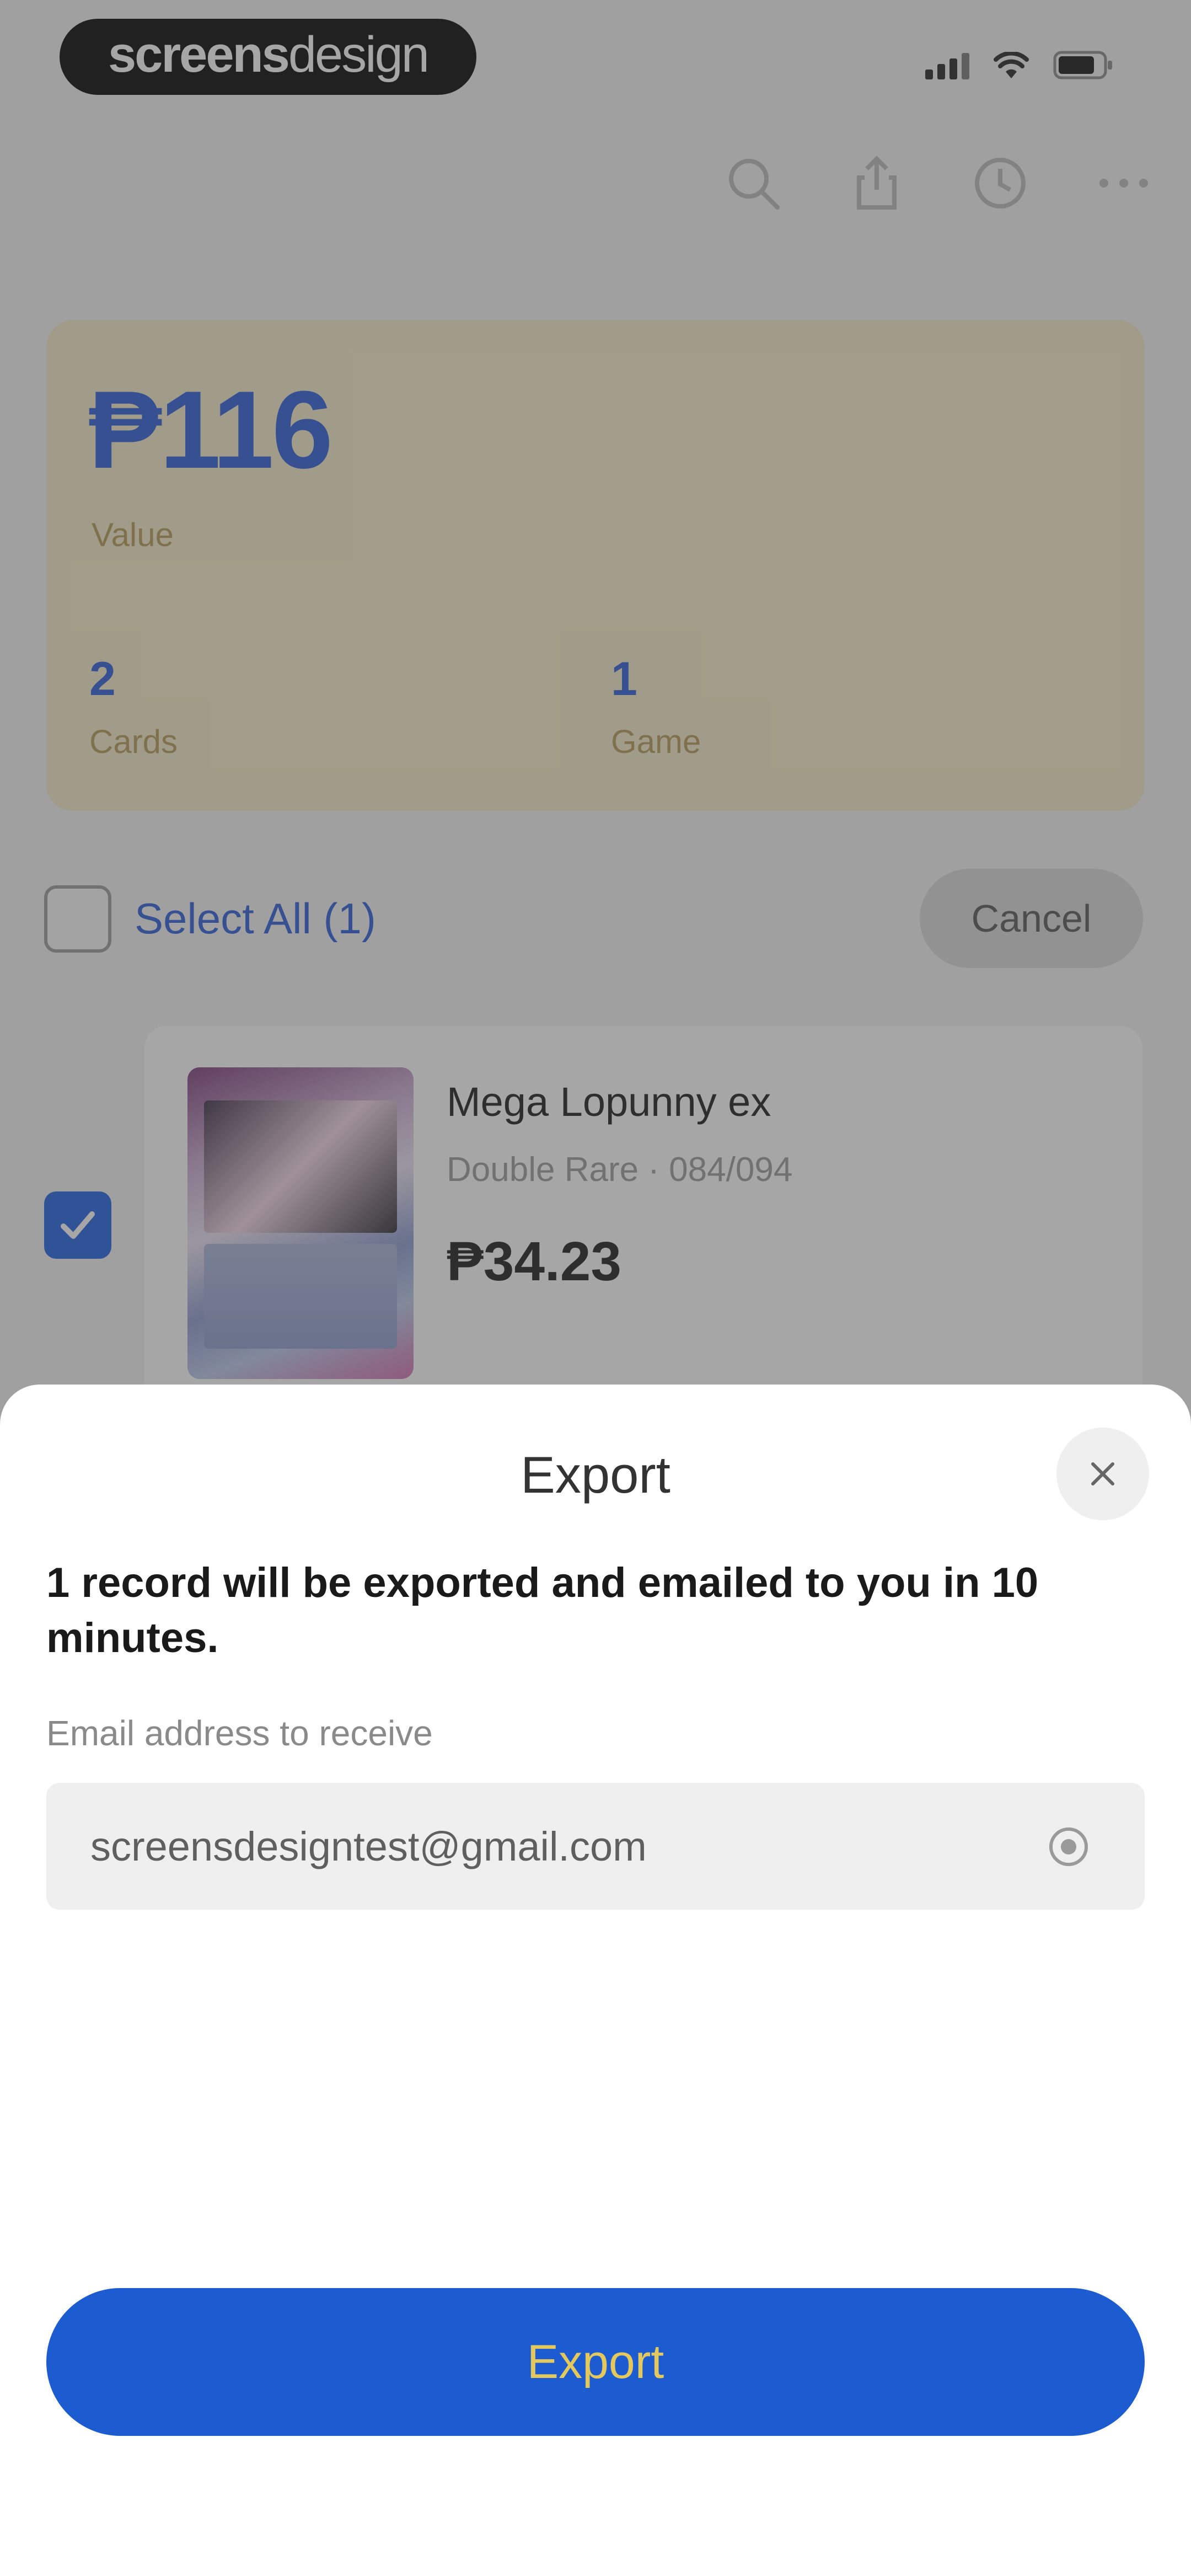  Describe the element at coordinates (595, 2362) in the screenshot. I see `export-button: Export` at that location.